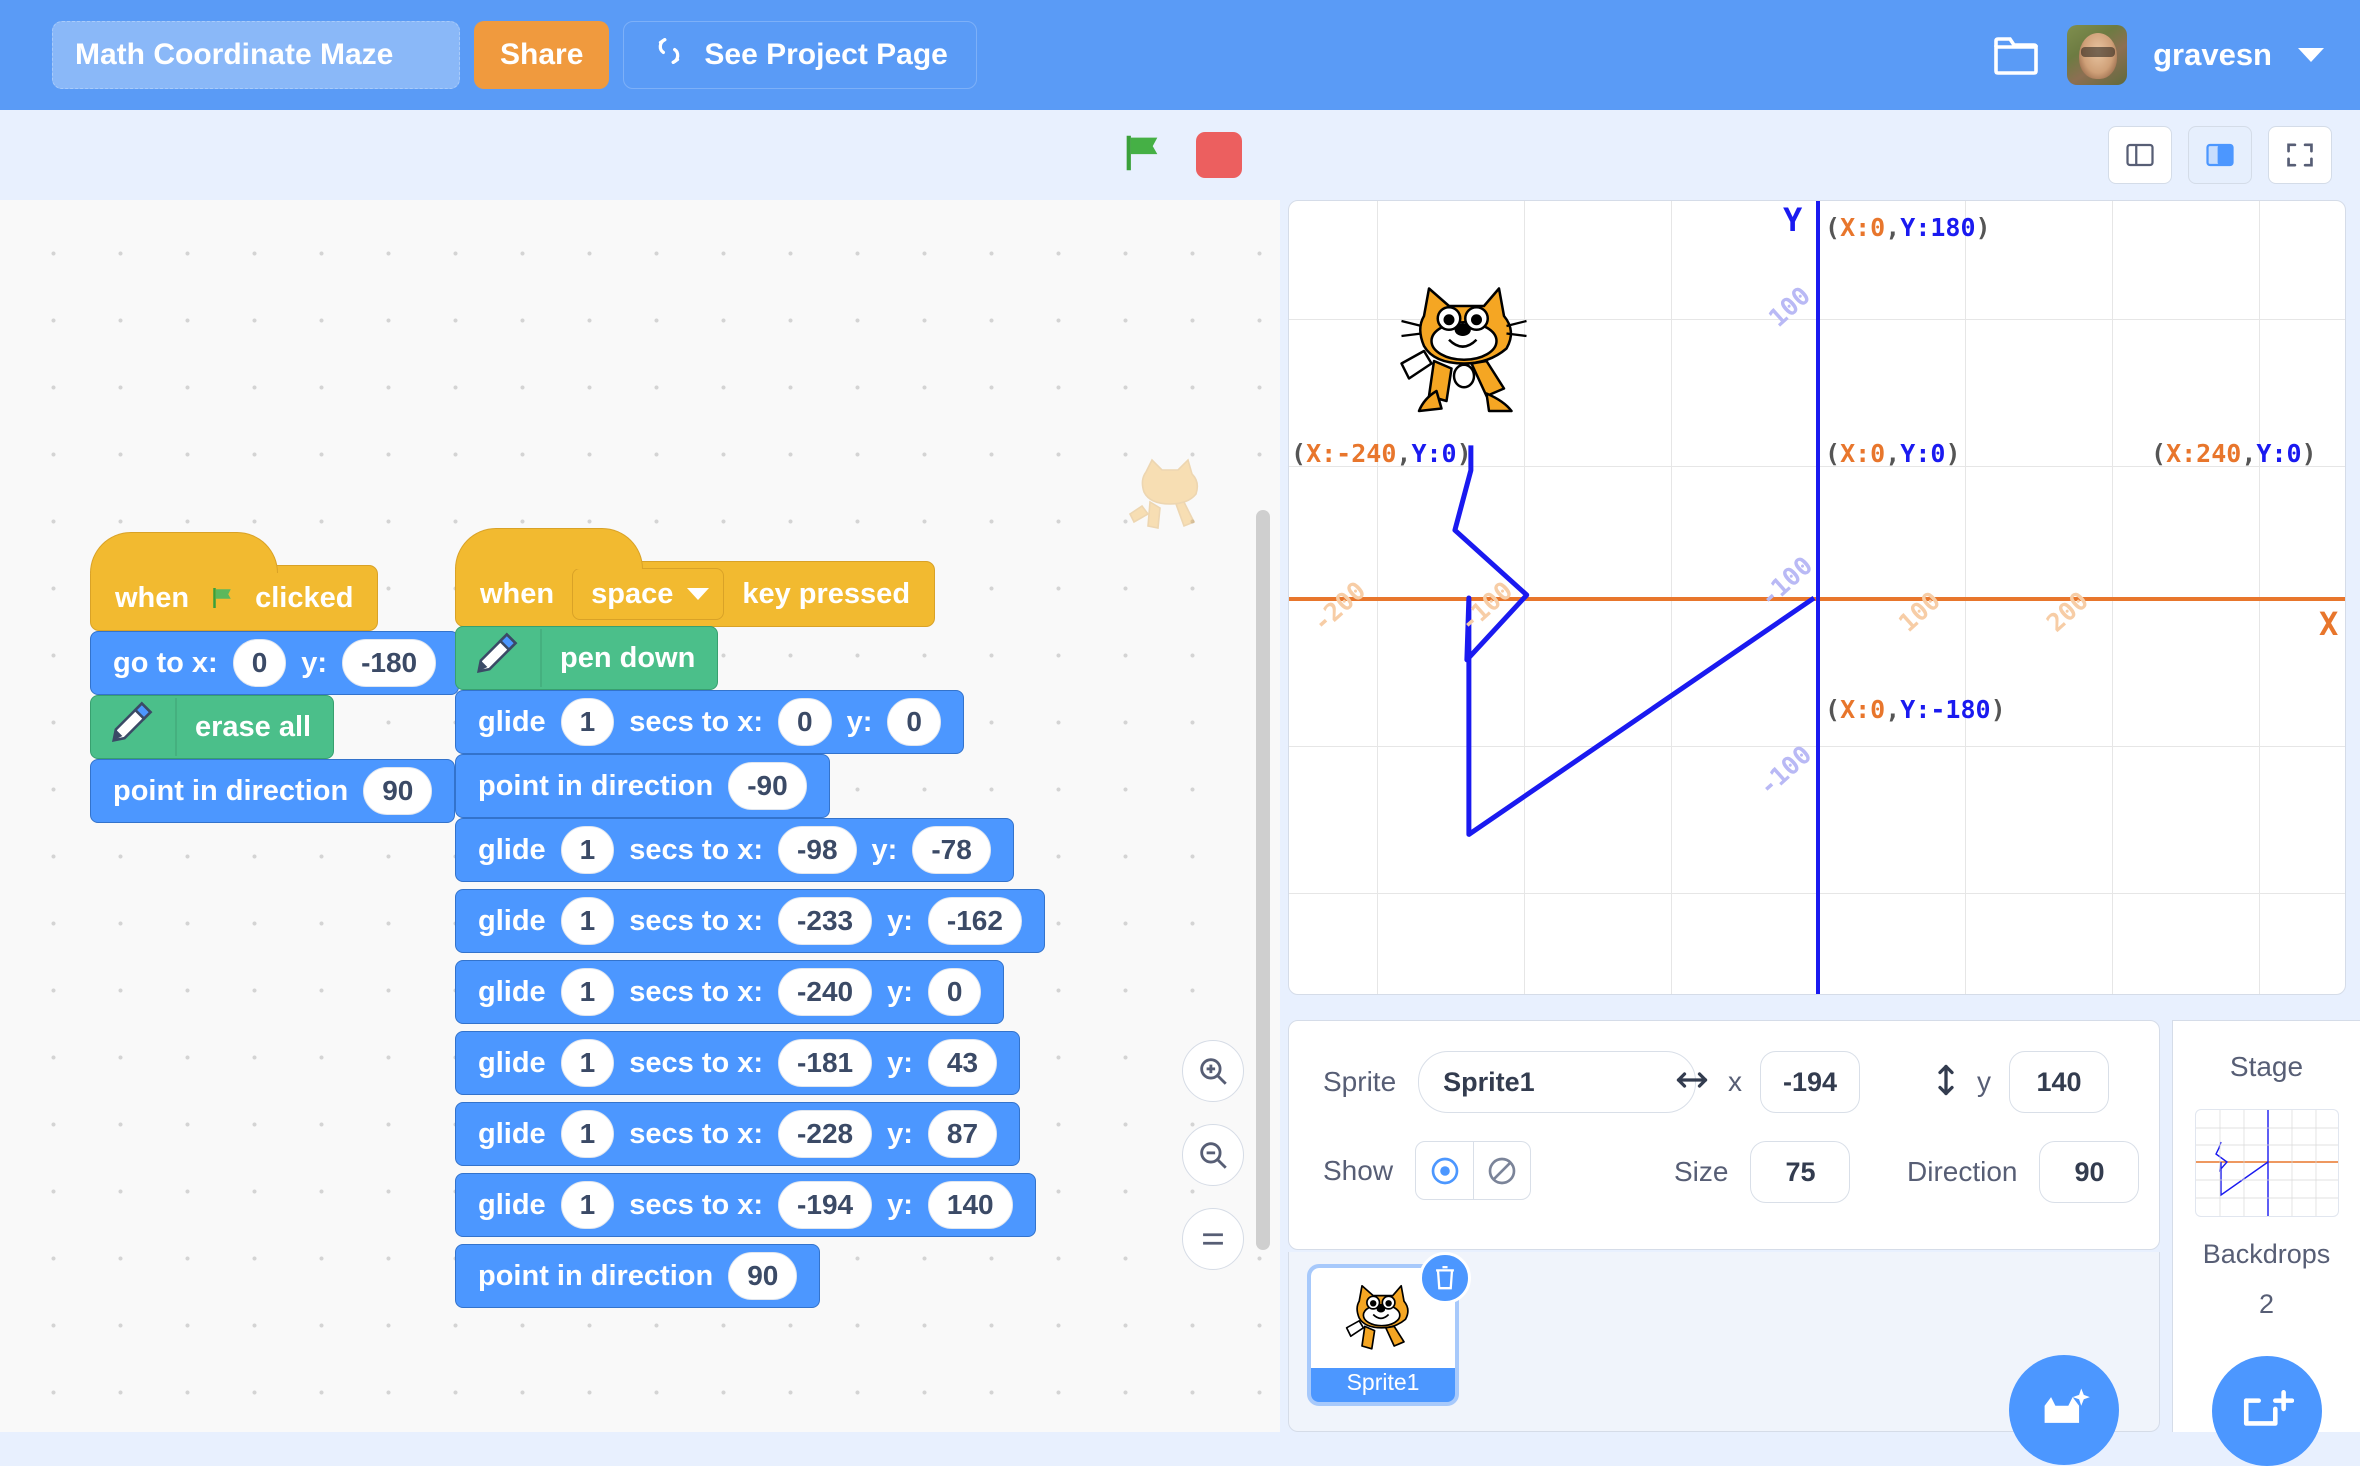  Describe the element at coordinates (253, 726) in the screenshot. I see `erase-all-label: erase all` at that location.